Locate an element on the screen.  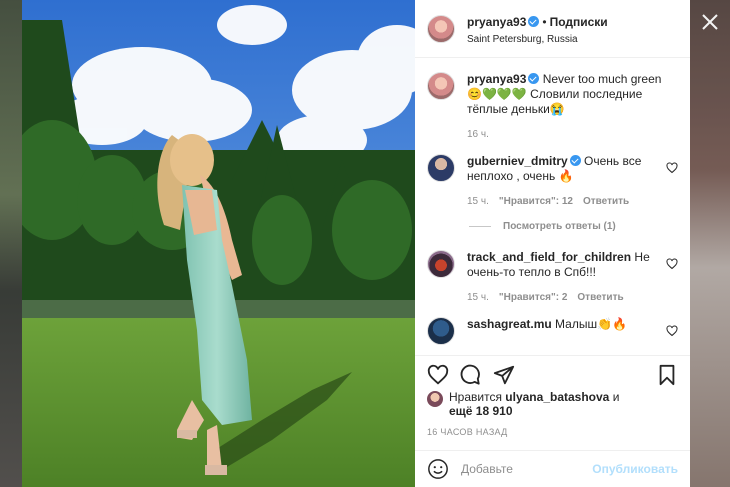
bookmark-icon is located at coordinates (667, 375).